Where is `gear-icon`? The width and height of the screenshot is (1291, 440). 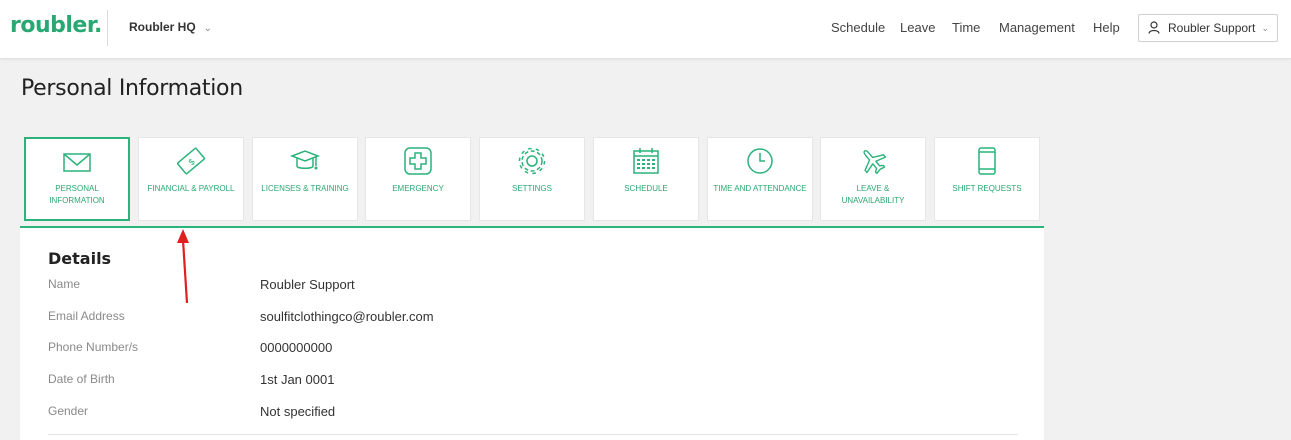 gear-icon is located at coordinates (532, 163).